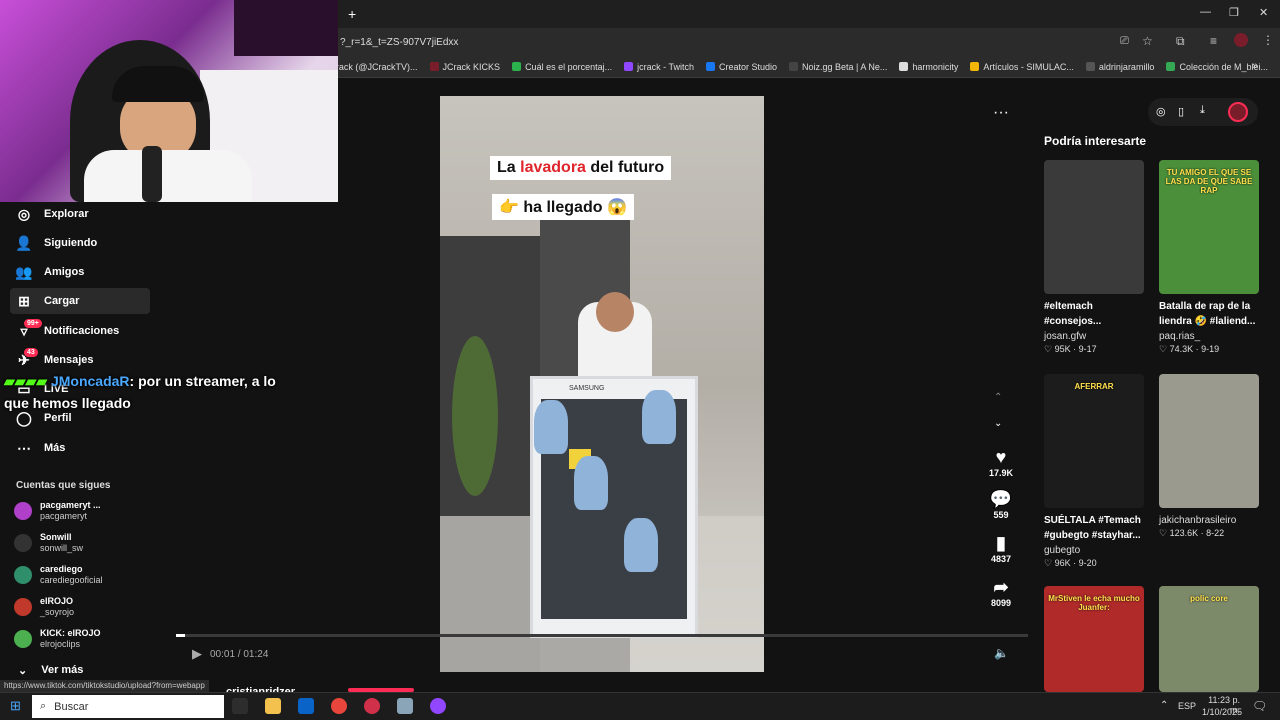 This screenshot has width=1280, height=720. Describe the element at coordinates (80, 272) in the screenshot. I see `sidebar-item-friends: 👥 Amigos` at that location.